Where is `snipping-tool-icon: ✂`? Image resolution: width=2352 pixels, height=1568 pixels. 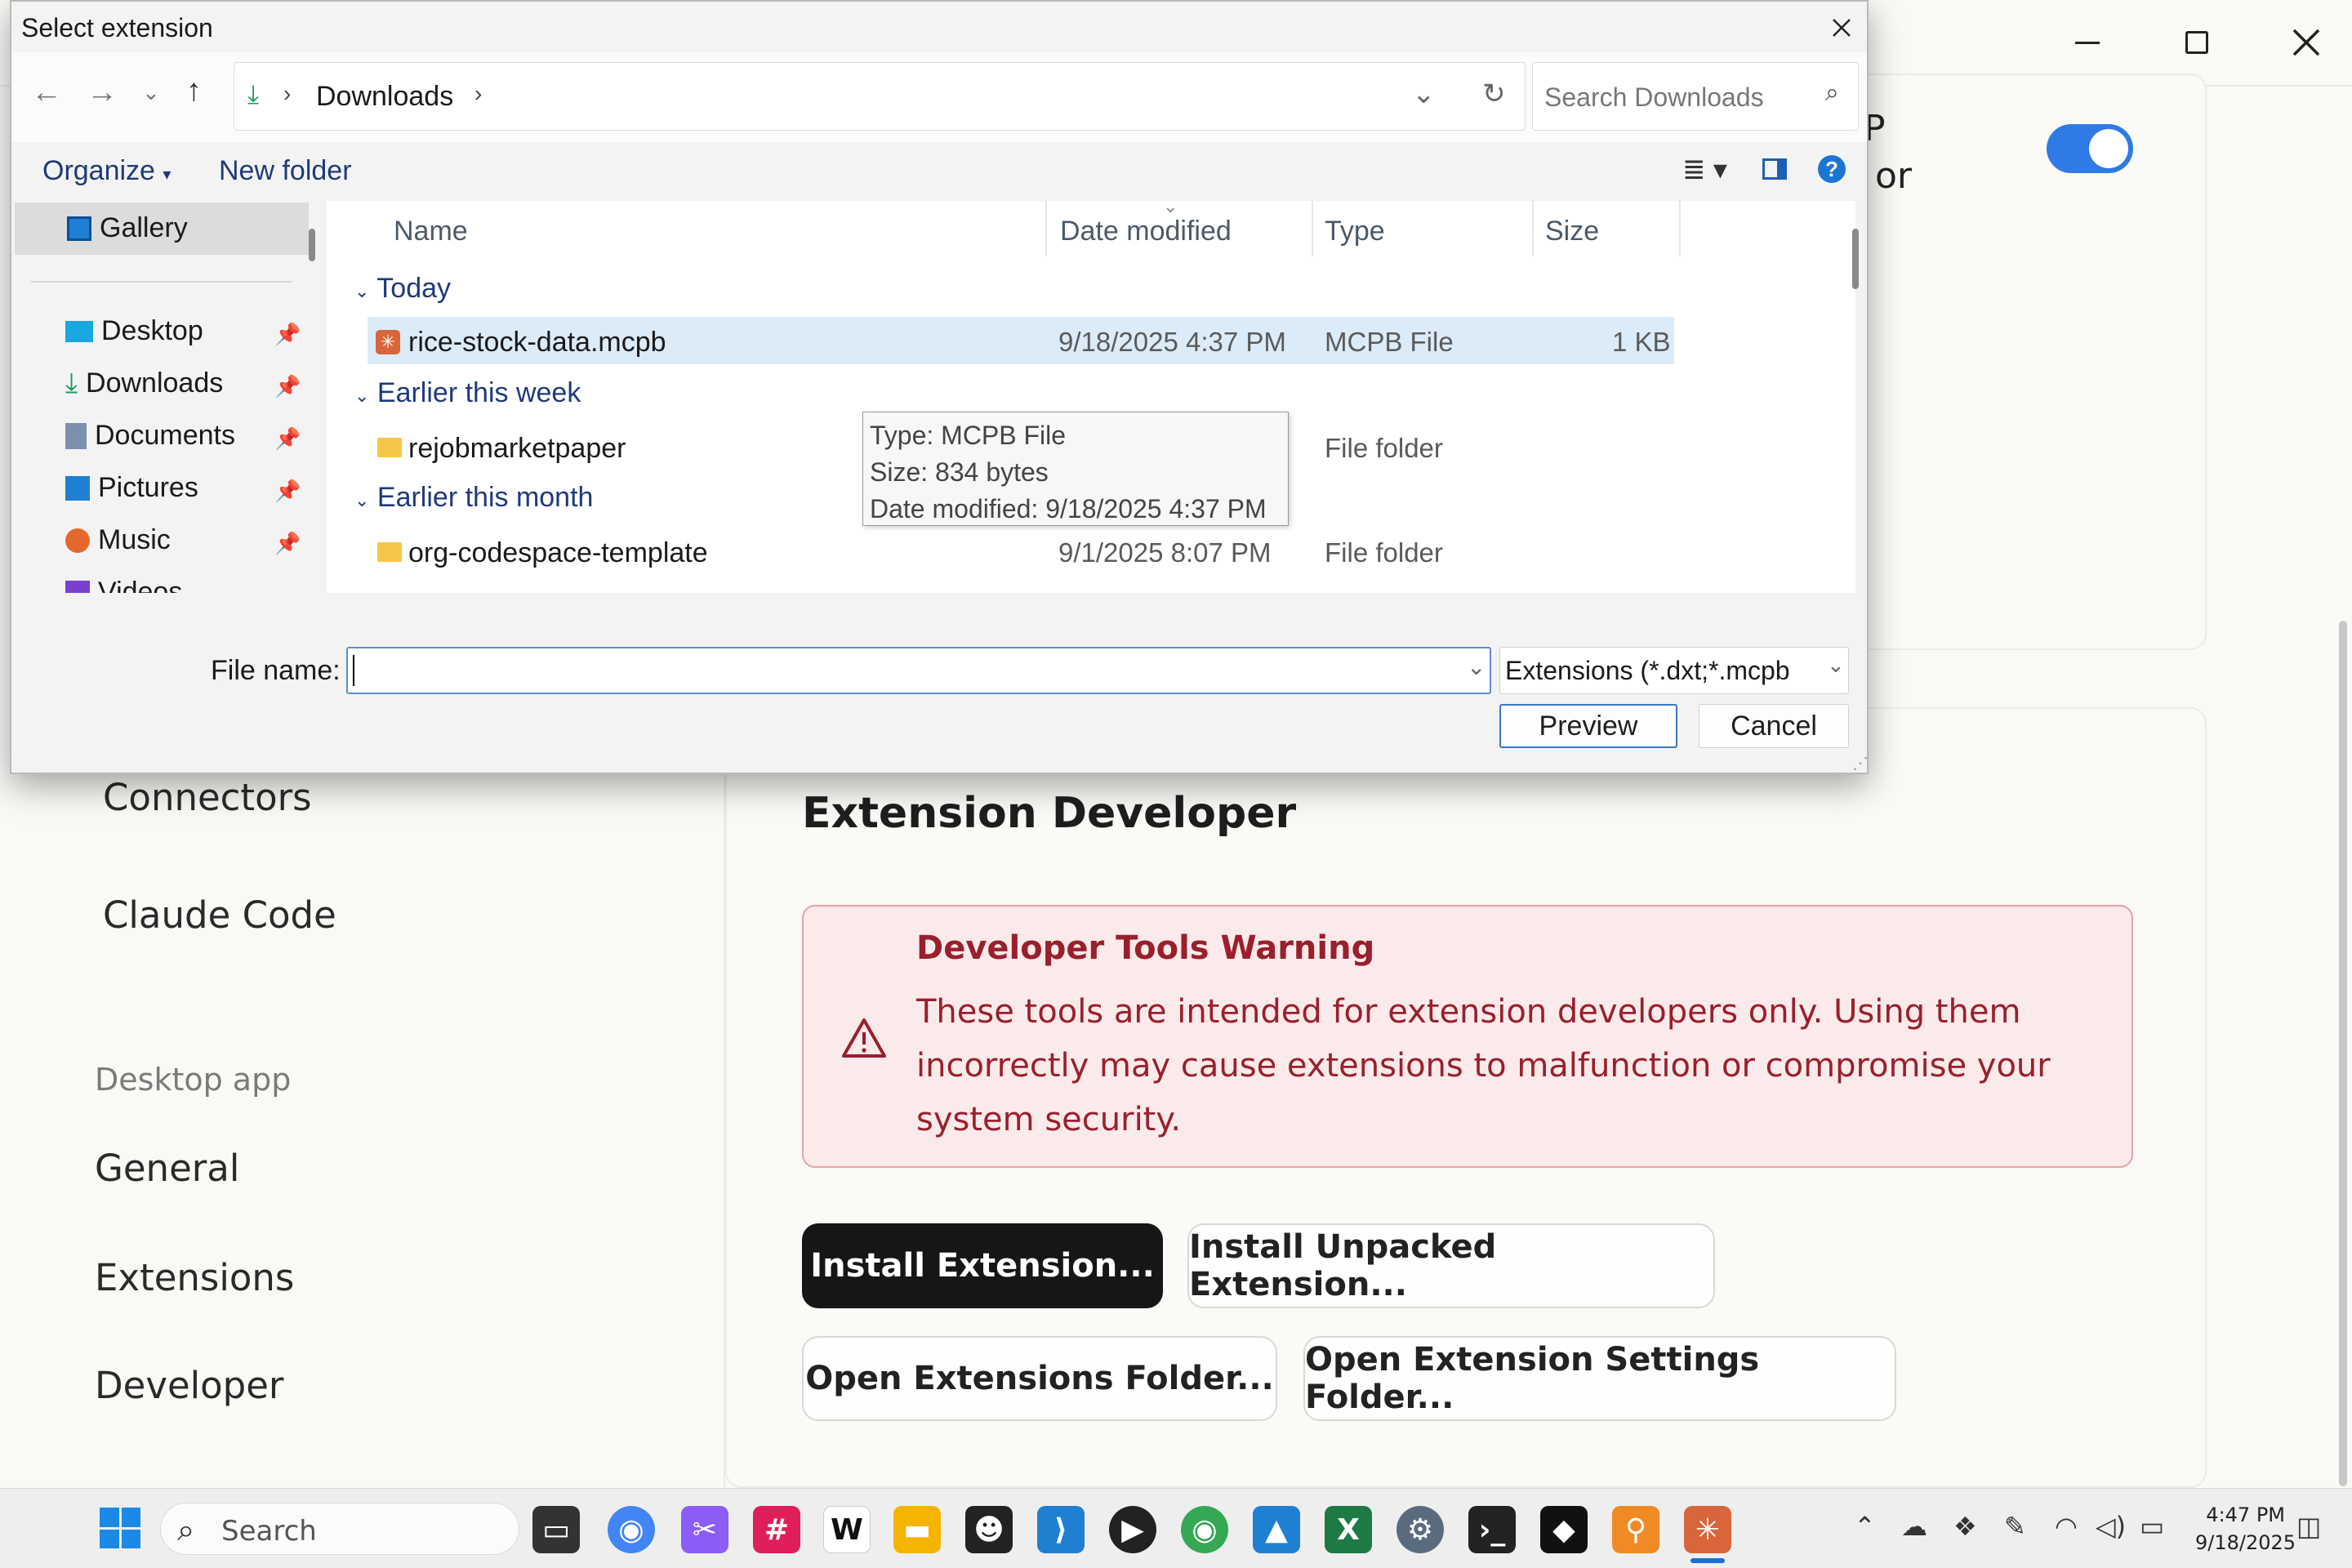 snipping-tool-icon: ✂ is located at coordinates (704, 1529).